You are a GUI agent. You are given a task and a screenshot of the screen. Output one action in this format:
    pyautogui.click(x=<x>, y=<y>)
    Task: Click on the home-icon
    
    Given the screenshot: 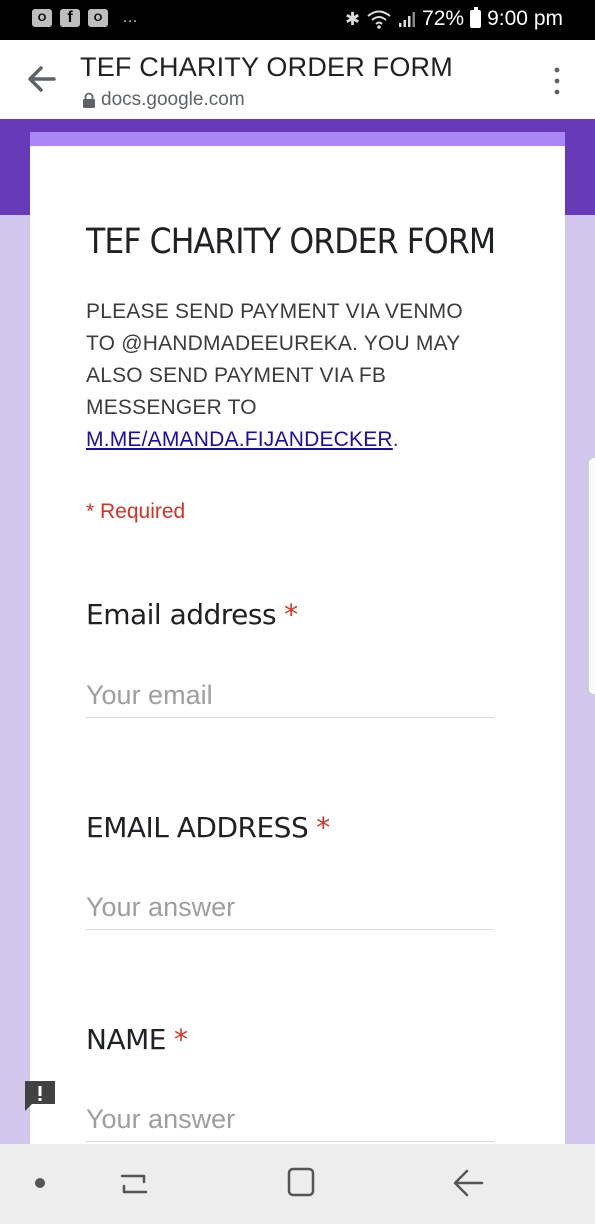 What is the action you would take?
    pyautogui.click(x=301, y=1182)
    